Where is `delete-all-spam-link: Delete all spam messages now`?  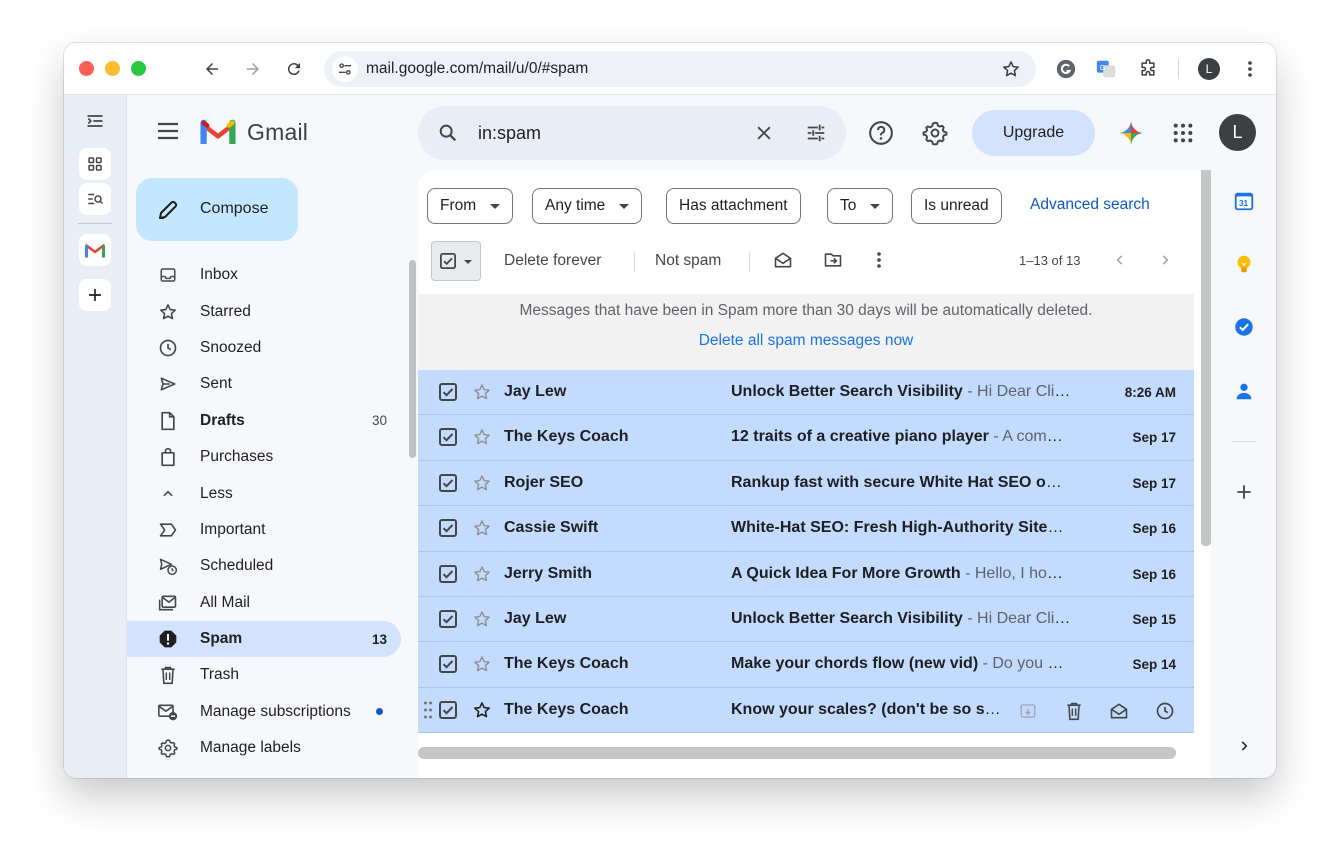 delete-all-spam-link: Delete all spam messages now is located at coordinates (806, 341).